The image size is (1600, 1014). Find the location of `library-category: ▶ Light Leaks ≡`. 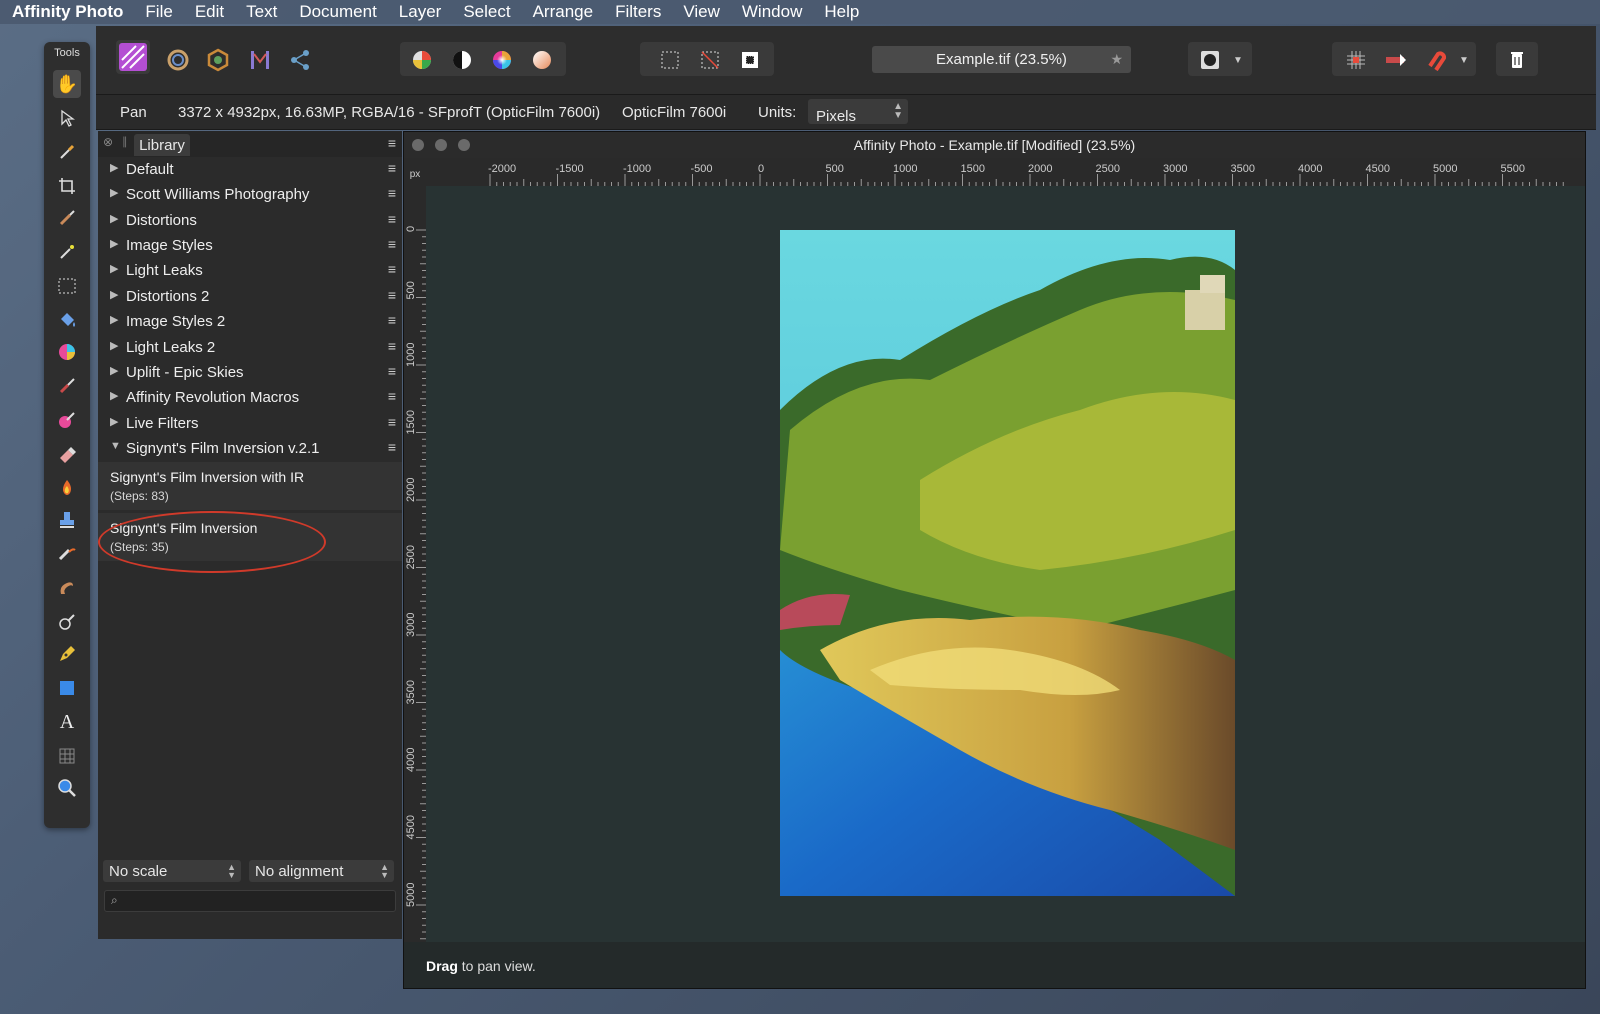

library-category: ▶ Light Leaks ≡ is located at coordinates (250, 270).